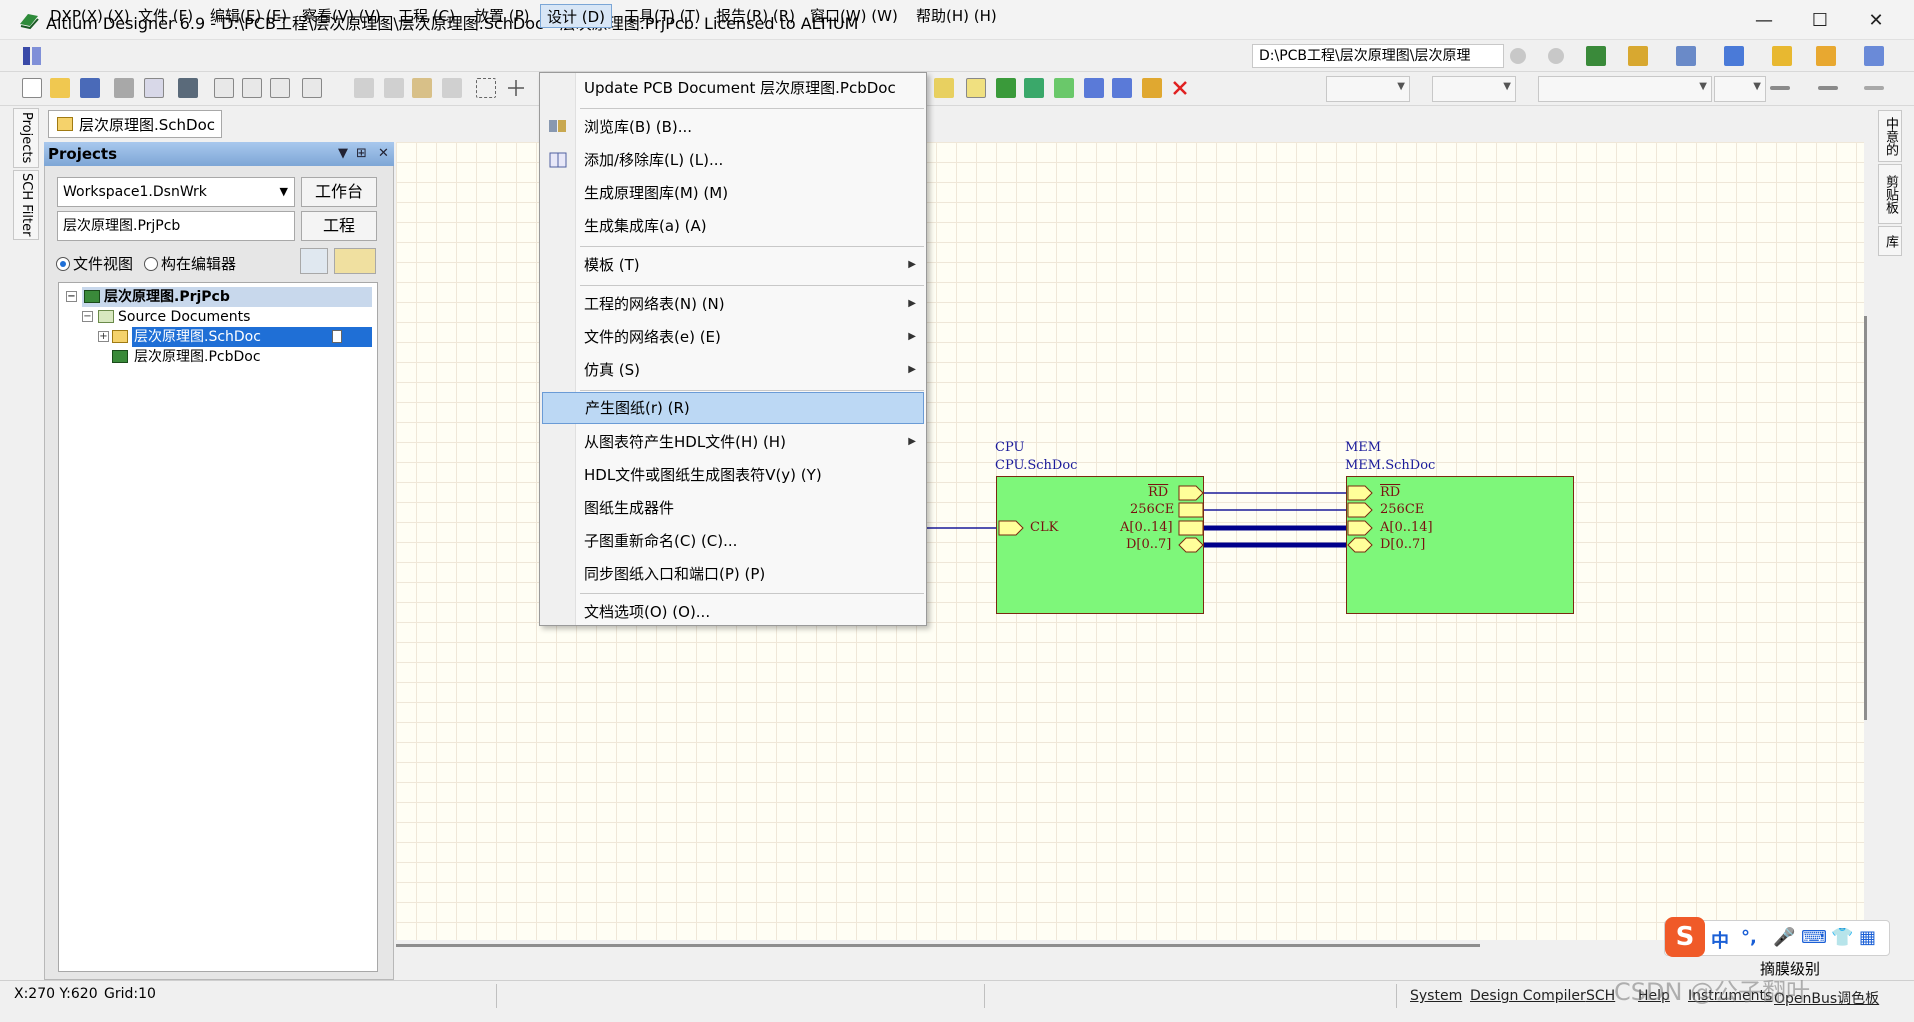  Describe the element at coordinates (1152, 88) in the screenshot. I see `directive-icon` at that location.